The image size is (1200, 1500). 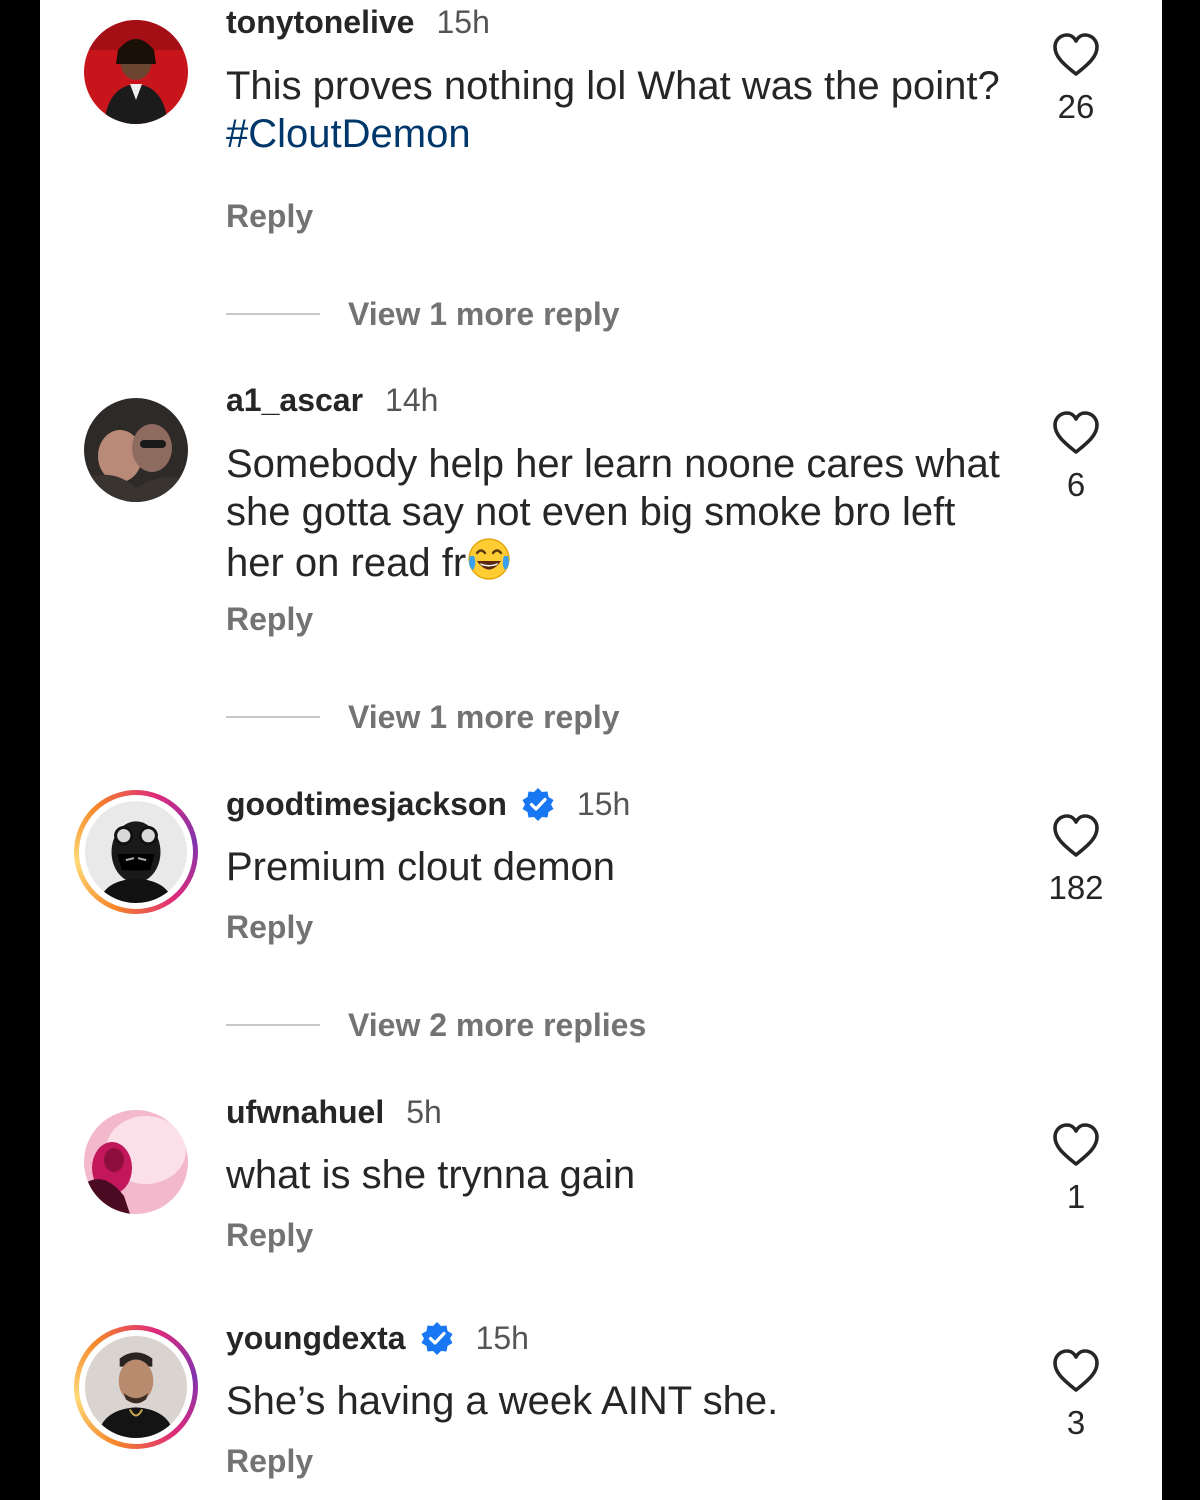 I want to click on username: a1_ascar, so click(x=294, y=400).